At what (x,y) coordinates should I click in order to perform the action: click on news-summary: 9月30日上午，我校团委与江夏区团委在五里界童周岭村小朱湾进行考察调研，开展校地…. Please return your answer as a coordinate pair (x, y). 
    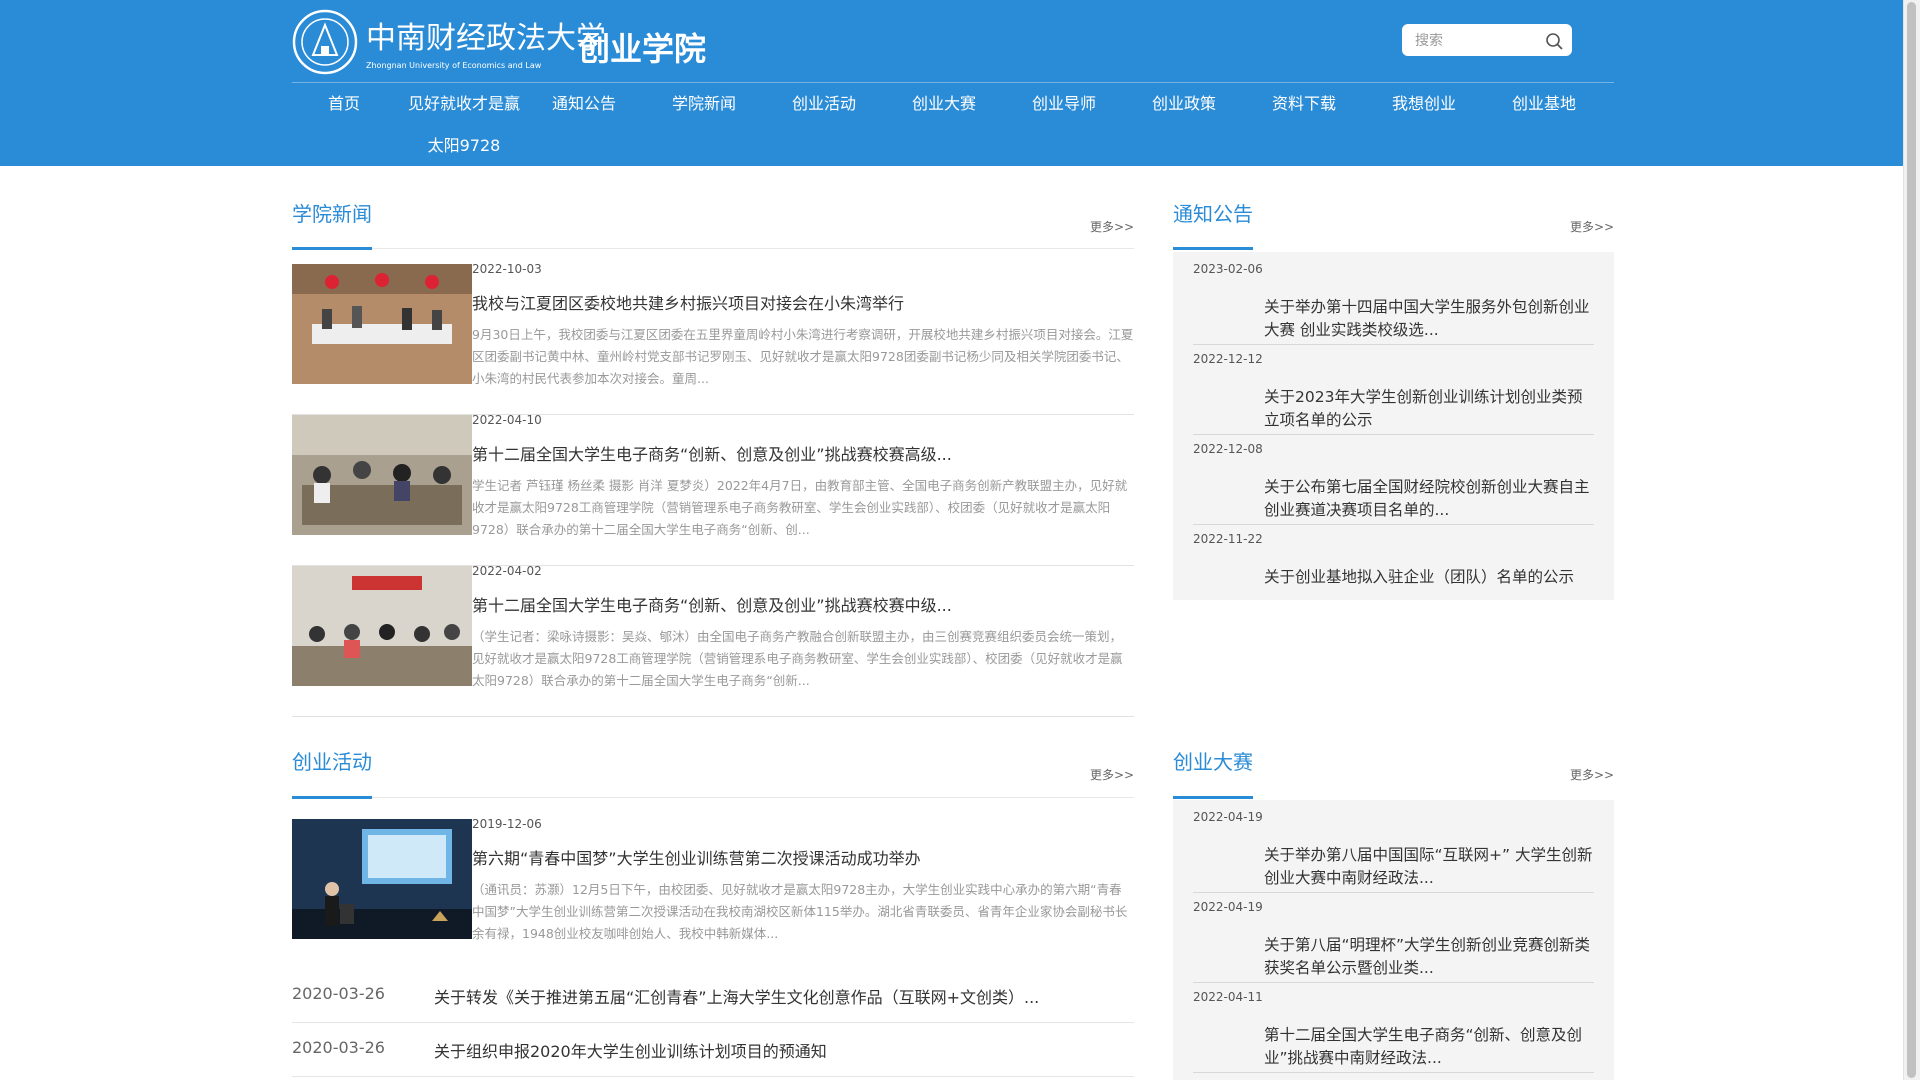
    Looking at the image, I should click on (803, 356).